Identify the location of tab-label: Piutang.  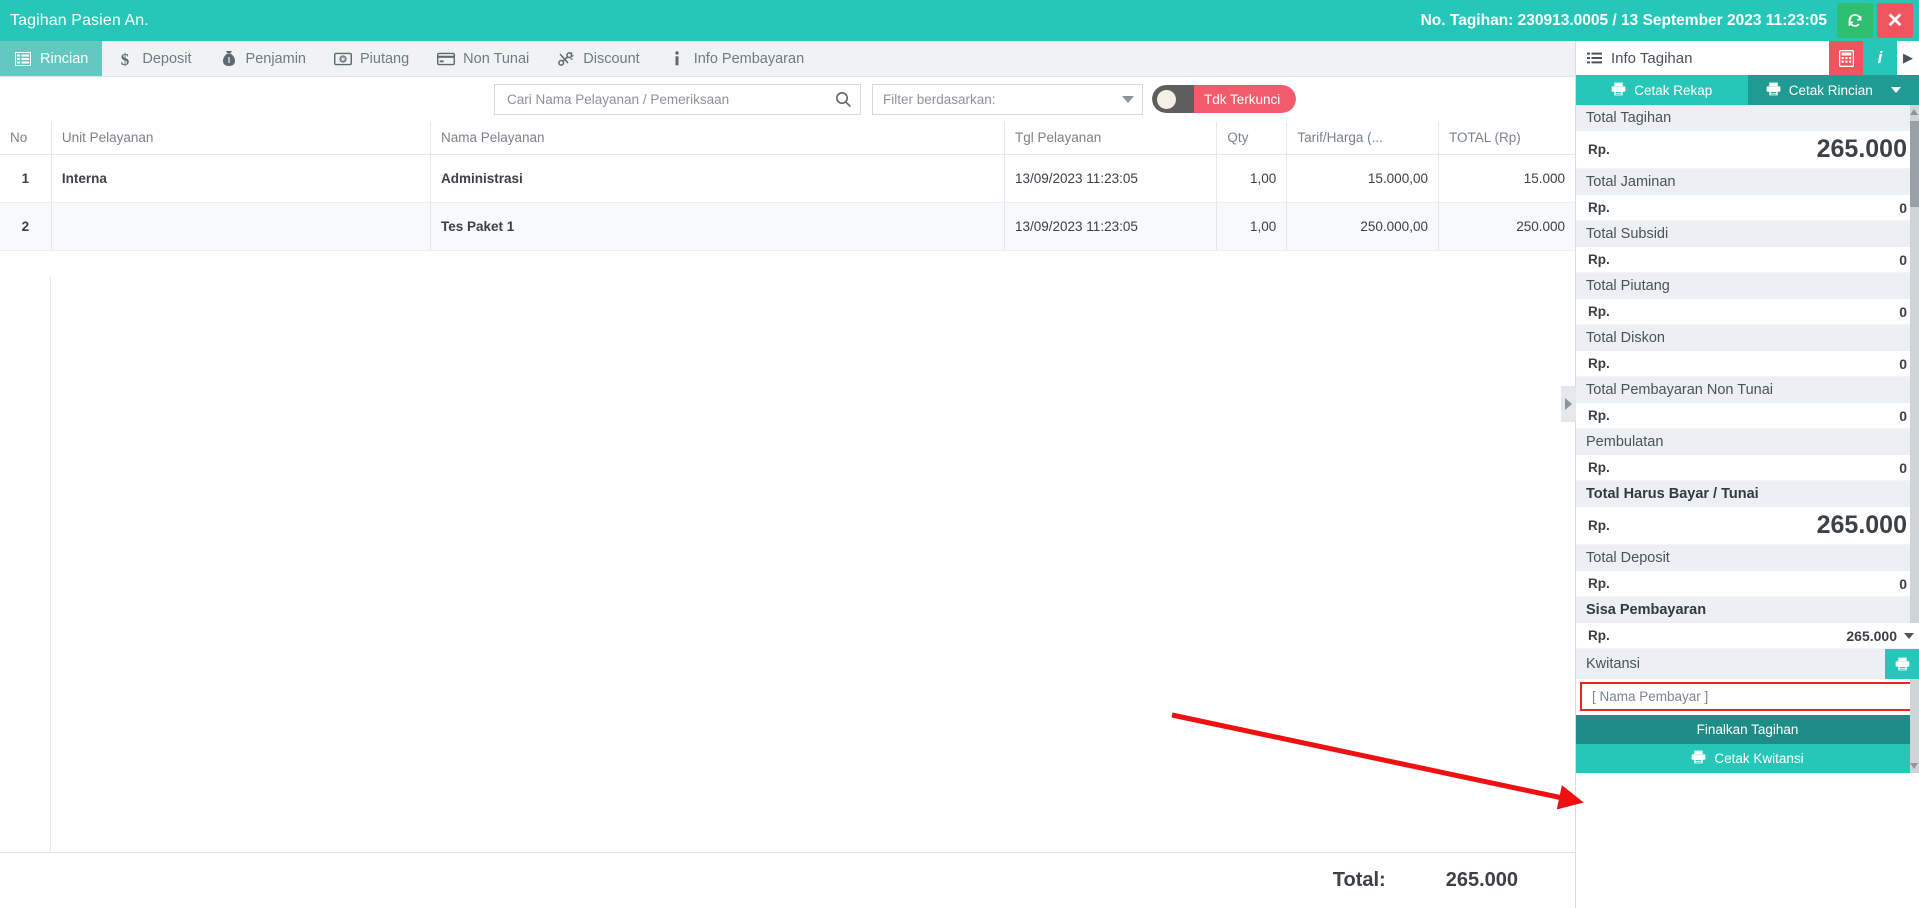
(384, 58).